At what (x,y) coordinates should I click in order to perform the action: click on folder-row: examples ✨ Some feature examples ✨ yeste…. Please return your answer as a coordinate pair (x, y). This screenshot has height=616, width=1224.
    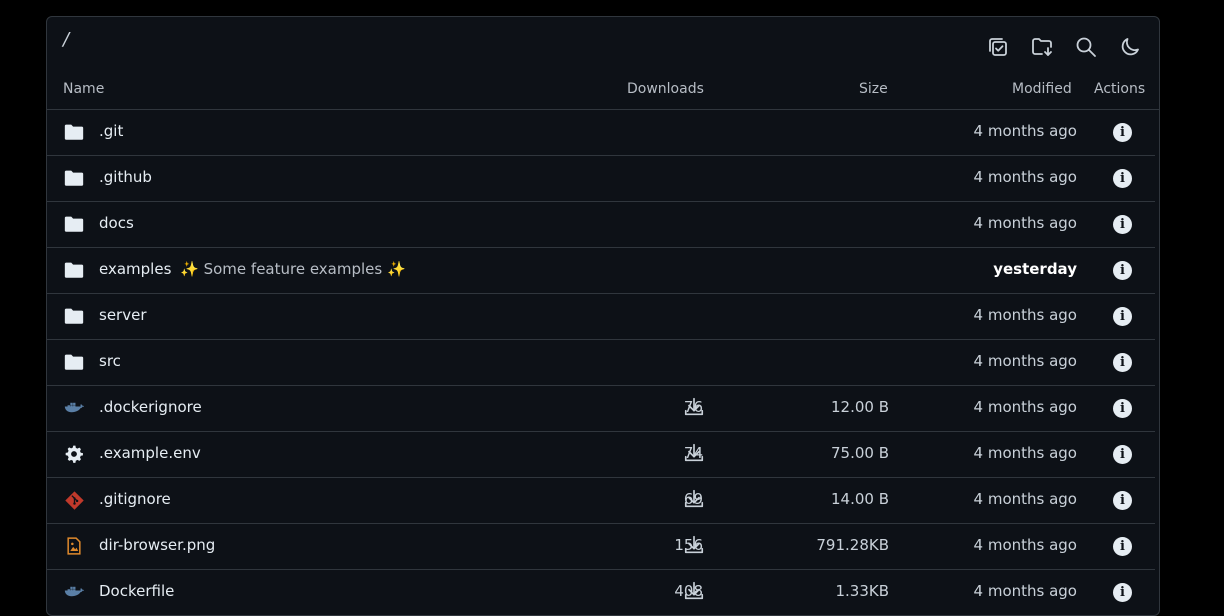
    Looking at the image, I should click on (601, 271).